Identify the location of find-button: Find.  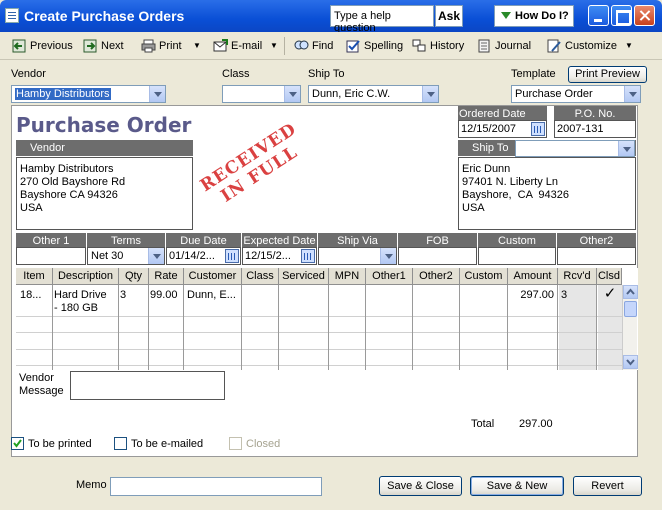
(312, 46).